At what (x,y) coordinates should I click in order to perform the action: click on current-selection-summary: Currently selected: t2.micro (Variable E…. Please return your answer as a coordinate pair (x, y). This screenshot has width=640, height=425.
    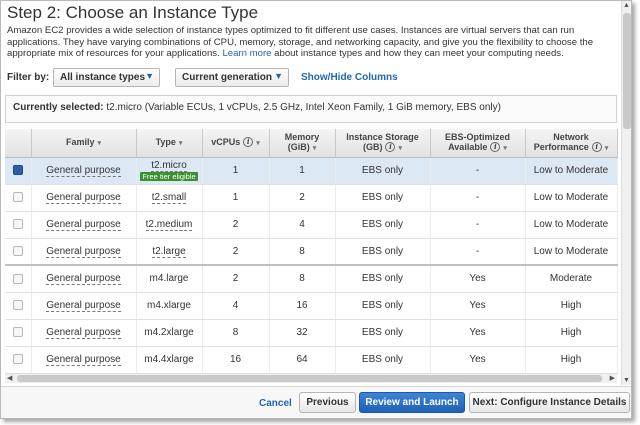
    Looking at the image, I should click on (311, 109).